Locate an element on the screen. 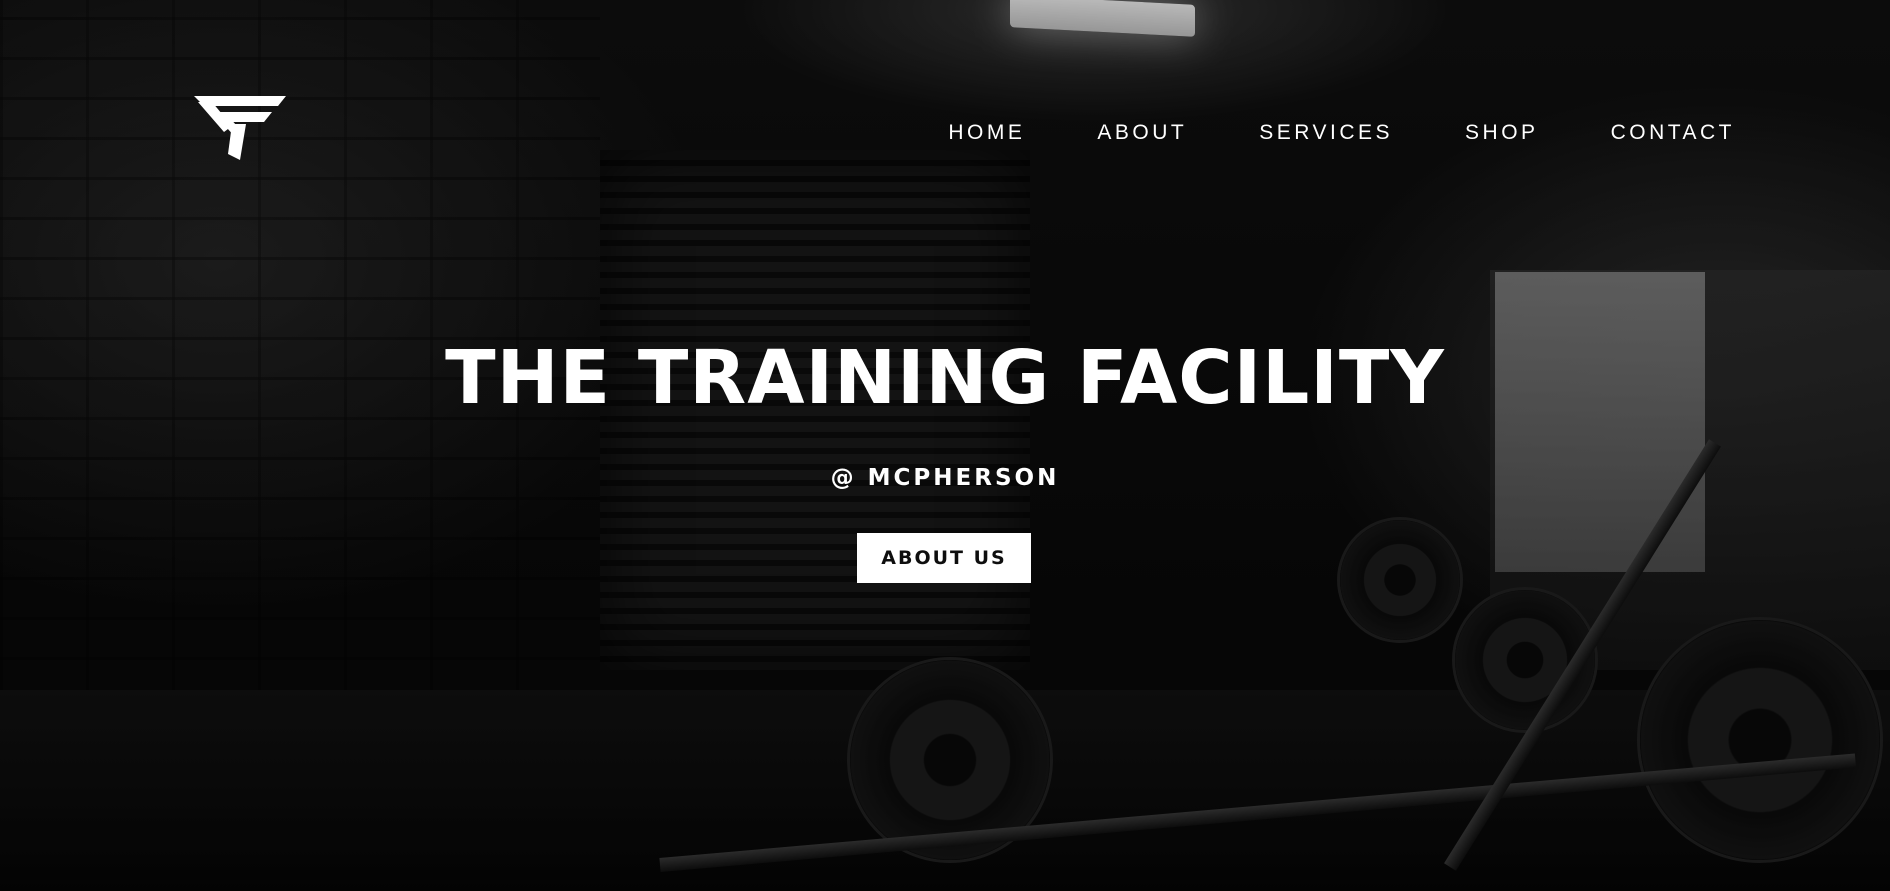  hero-subtitle: @ MCPHERSON is located at coordinates (945, 478).